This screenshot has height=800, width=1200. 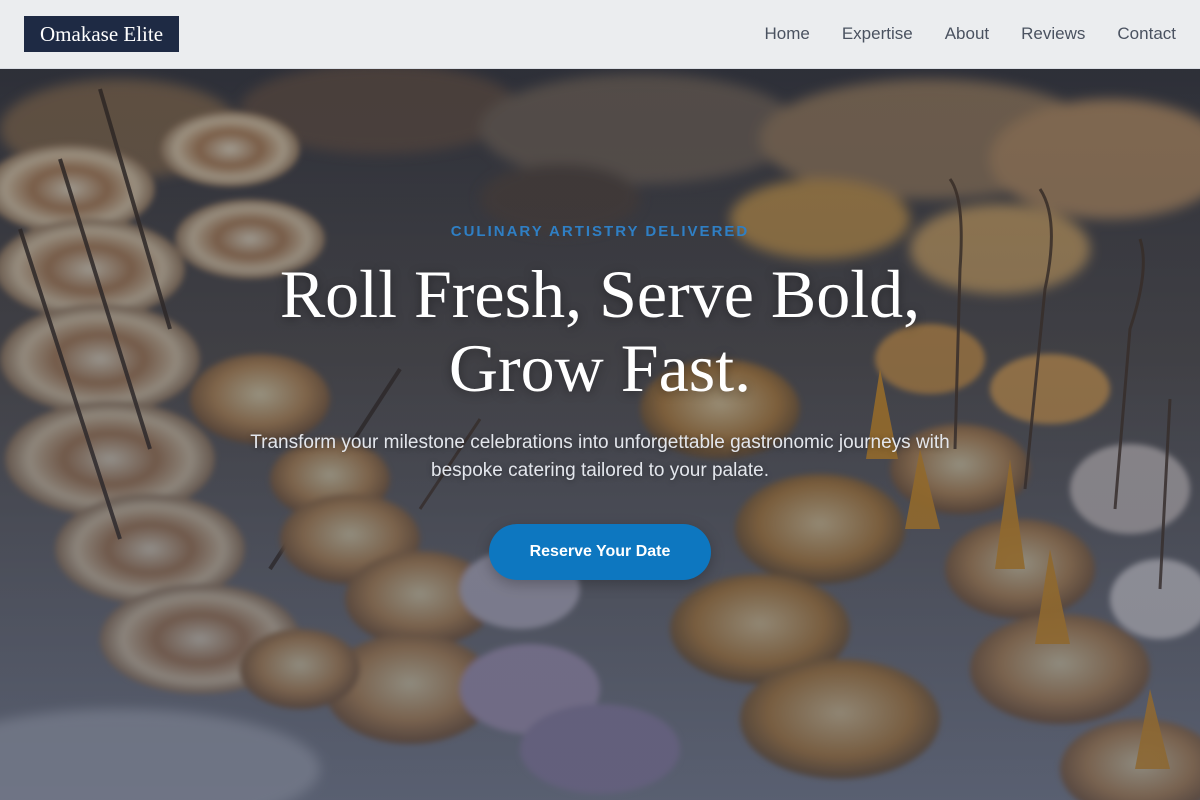 I want to click on nav-link-about: About, so click(x=967, y=34).